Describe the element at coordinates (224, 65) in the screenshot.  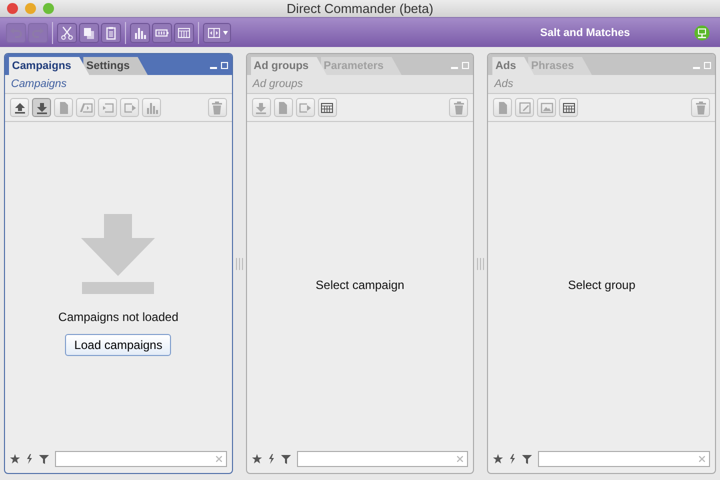
I see `maximize-icon` at that location.